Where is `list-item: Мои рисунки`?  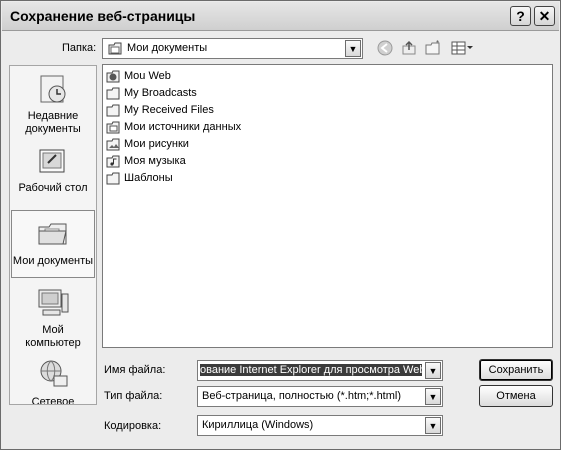 list-item: Мои рисунки is located at coordinates (147, 144).